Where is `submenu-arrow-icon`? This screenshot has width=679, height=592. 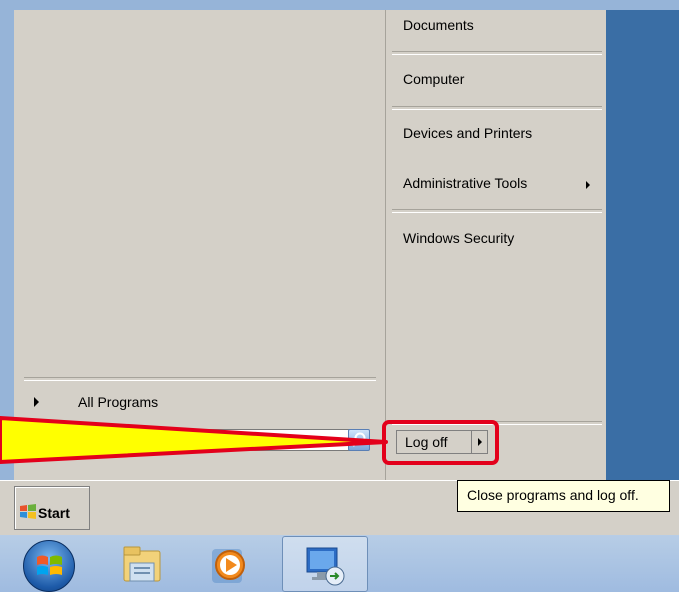 submenu-arrow-icon is located at coordinates (588, 185).